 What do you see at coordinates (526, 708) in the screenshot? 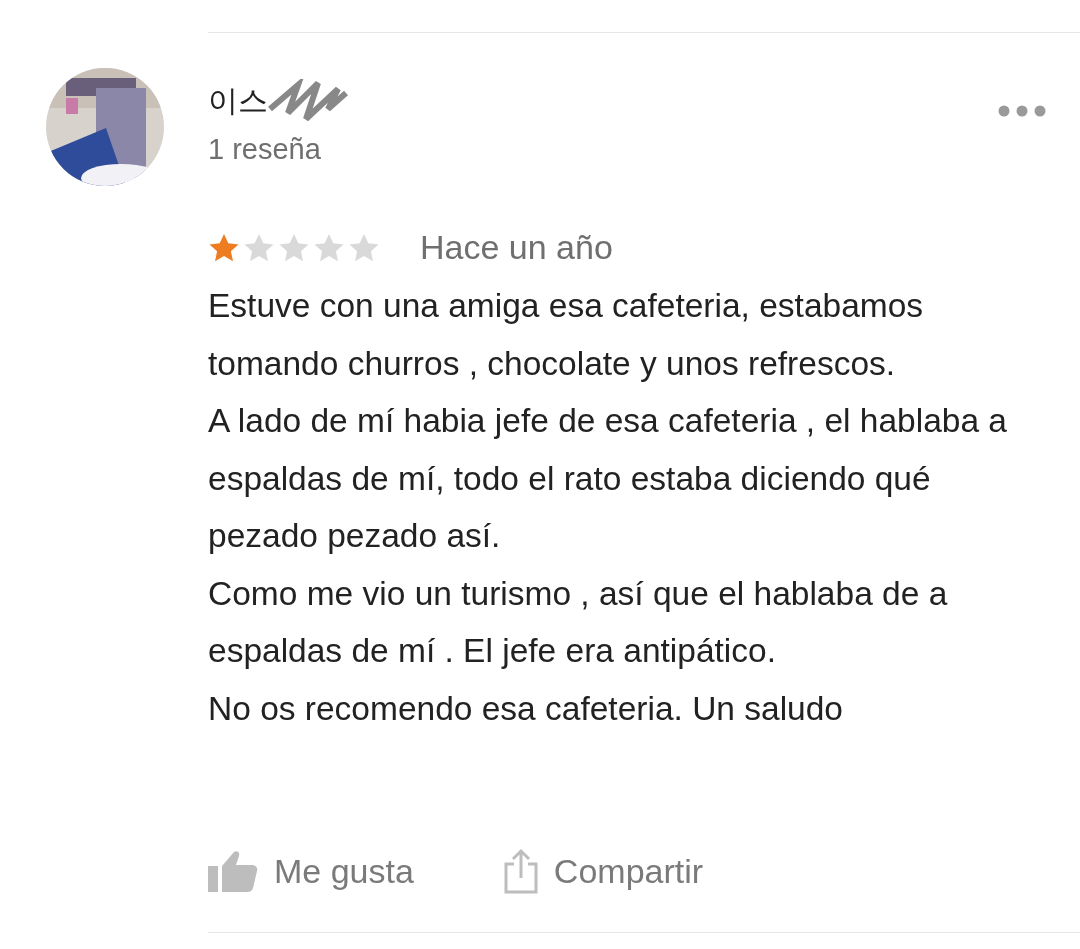
I see `review-text: No os recomendo esa cafeteria. Un saludo` at bounding box center [526, 708].